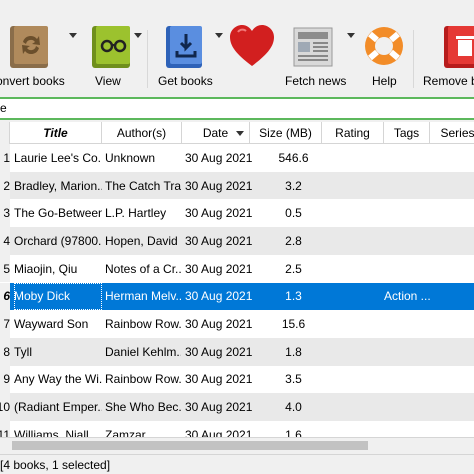  What do you see at coordinates (237, 108) in the screenshot?
I see `search-input: e` at bounding box center [237, 108].